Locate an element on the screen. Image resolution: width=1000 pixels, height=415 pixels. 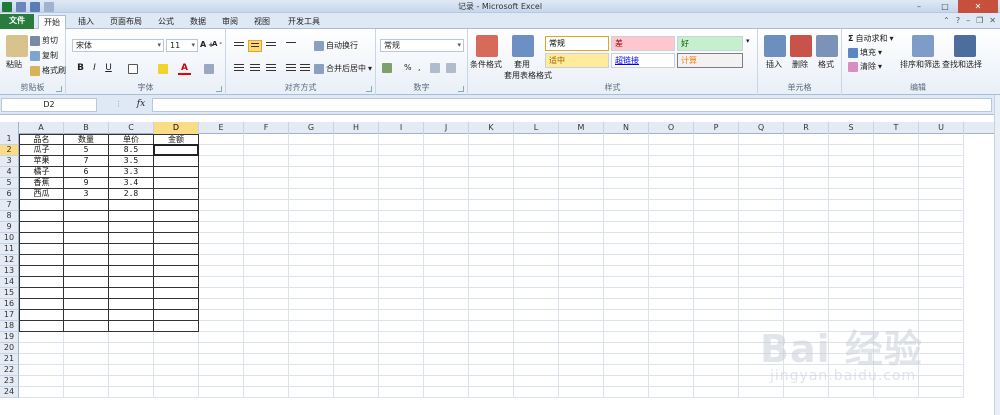
cell-h13 is located at coordinates (356, 271).